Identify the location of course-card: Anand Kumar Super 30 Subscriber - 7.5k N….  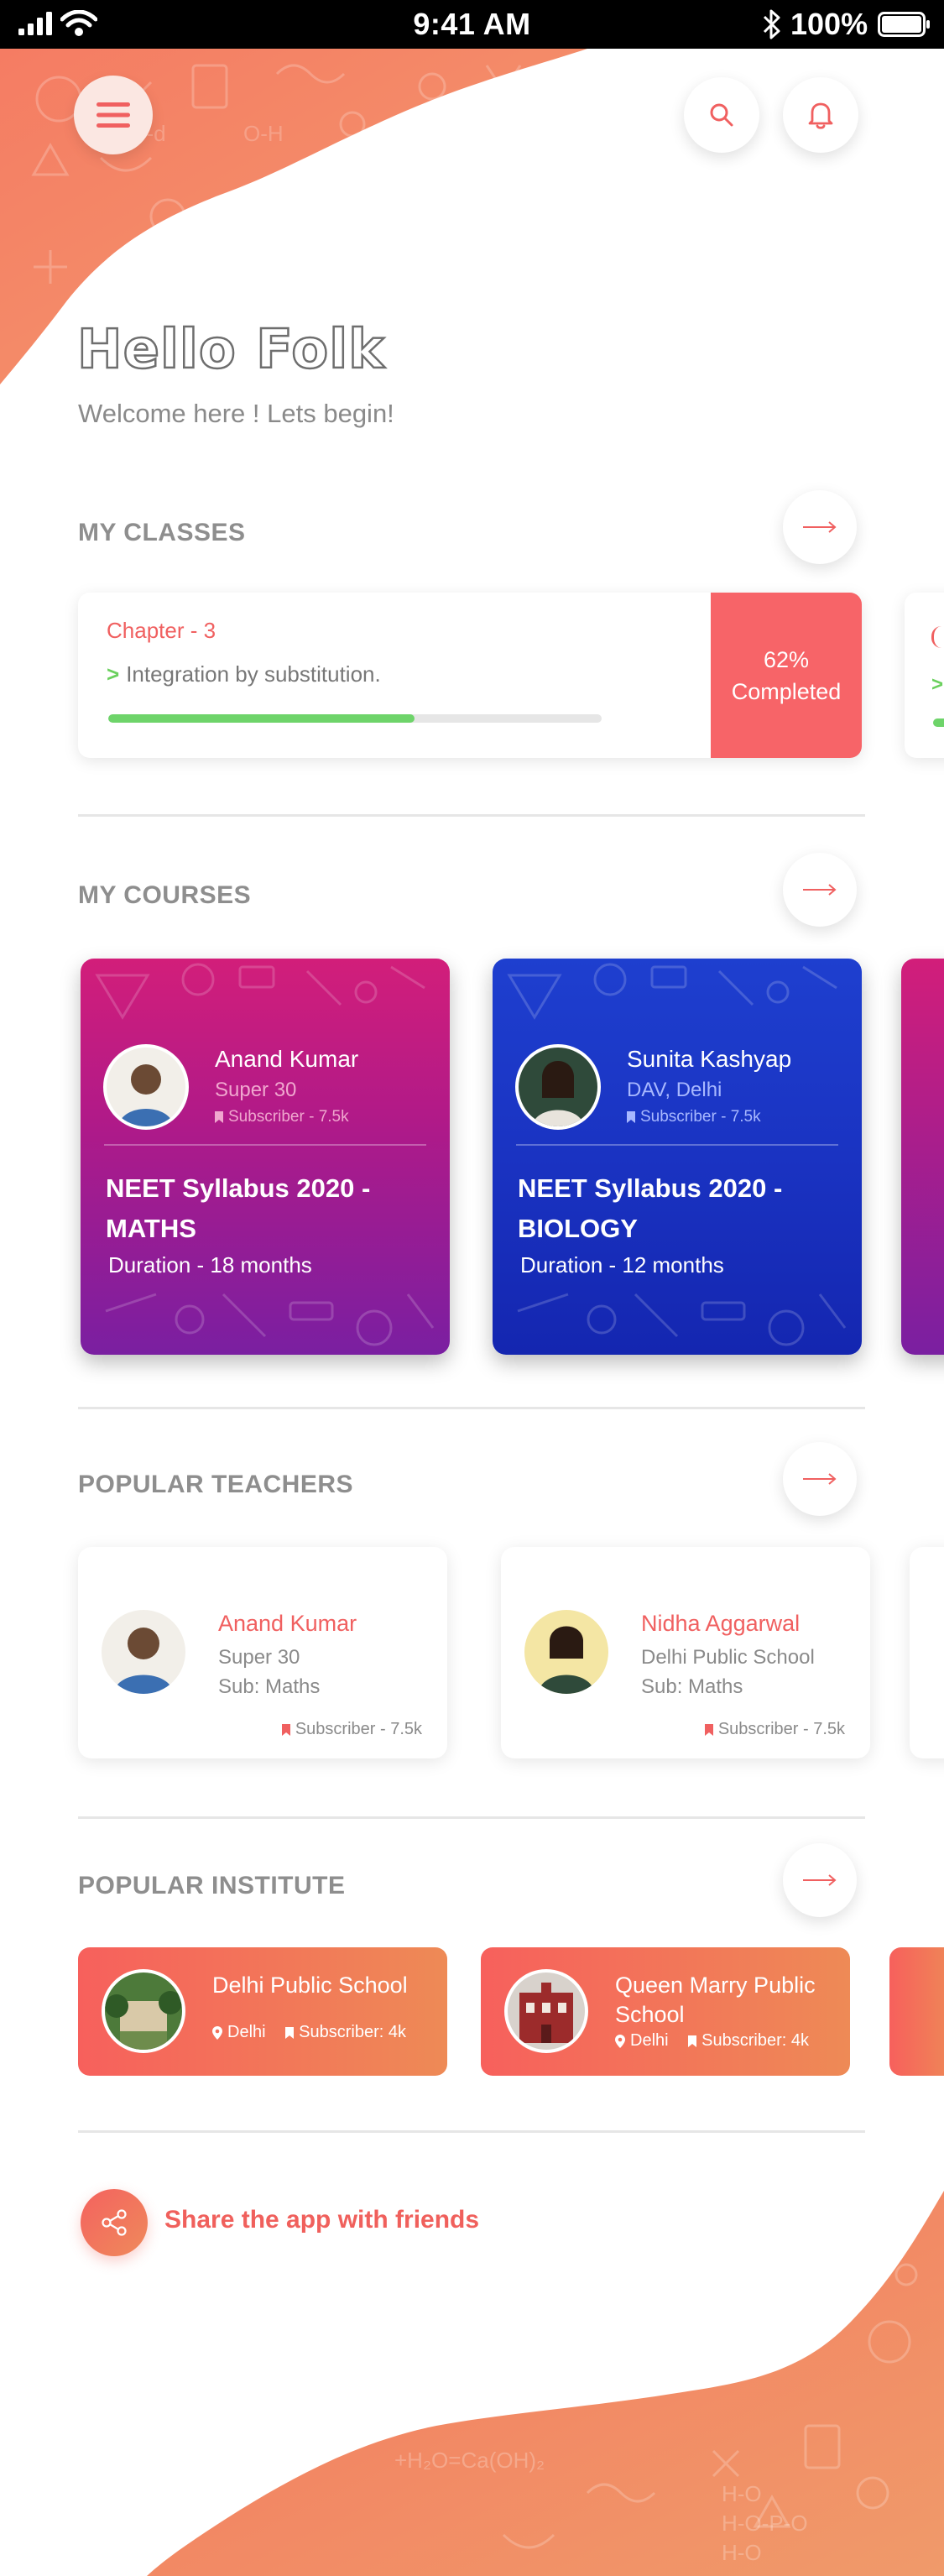
(265, 1157).